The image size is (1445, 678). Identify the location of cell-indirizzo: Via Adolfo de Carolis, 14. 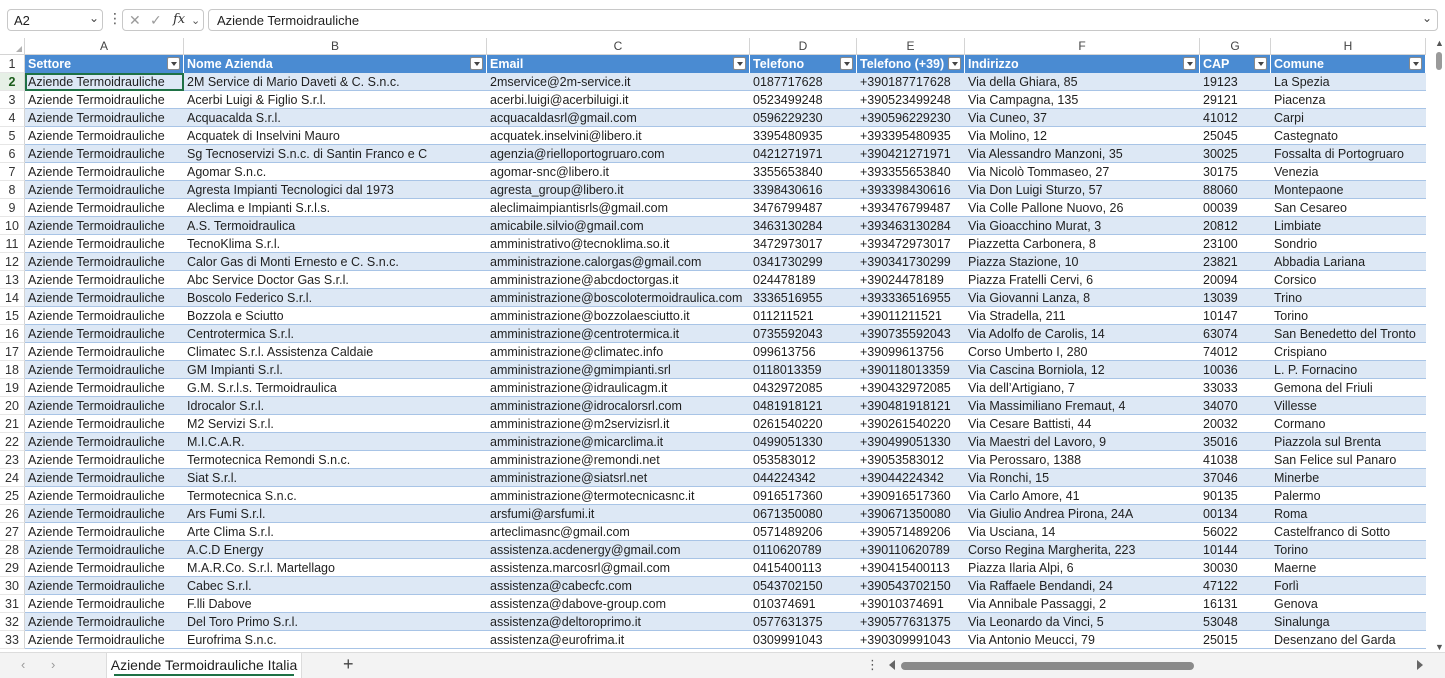
(1082, 334).